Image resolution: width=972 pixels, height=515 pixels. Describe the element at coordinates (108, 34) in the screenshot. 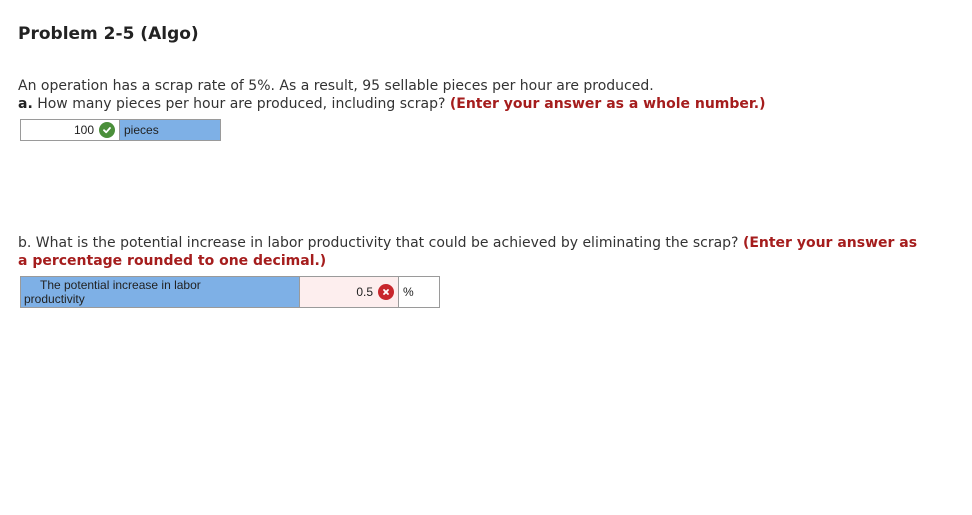

I see `problem-title: Problem 2-5 (Algo)` at that location.